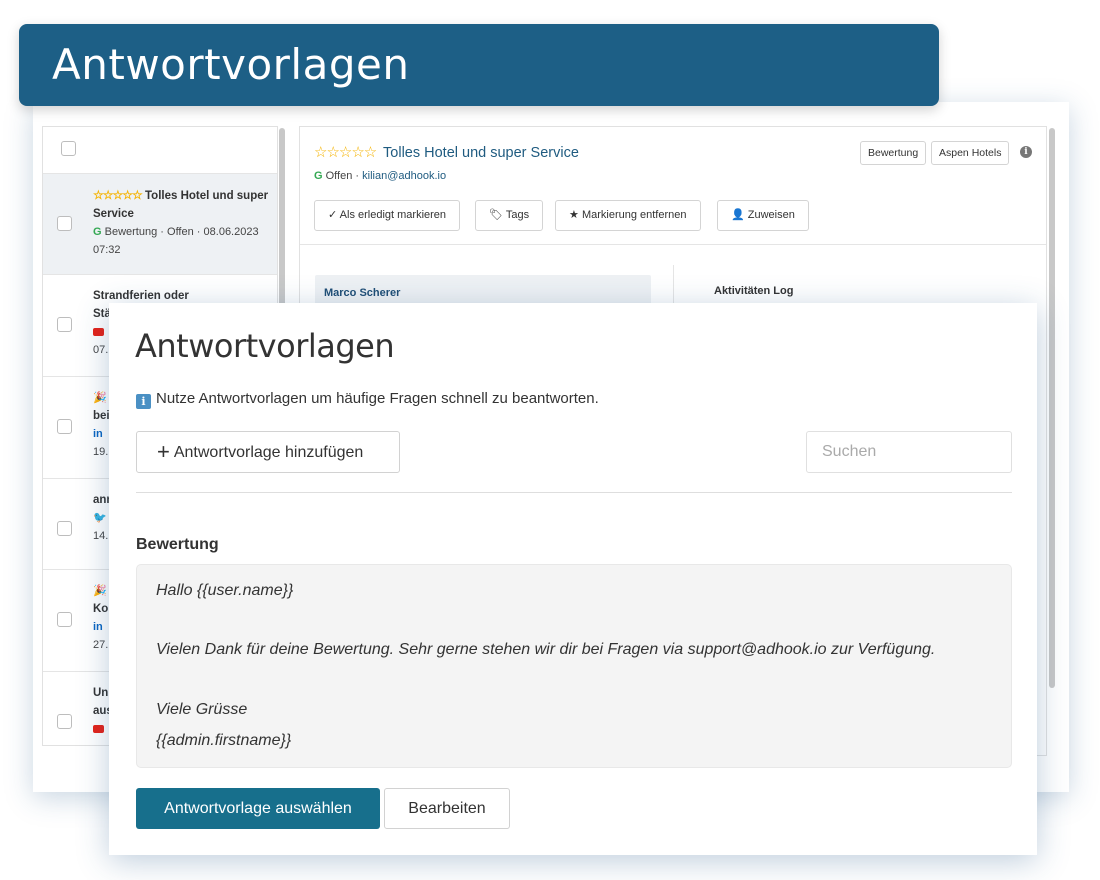 The height and width of the screenshot is (880, 1100). I want to click on template-line: Viele Grüsse, so click(202, 709).